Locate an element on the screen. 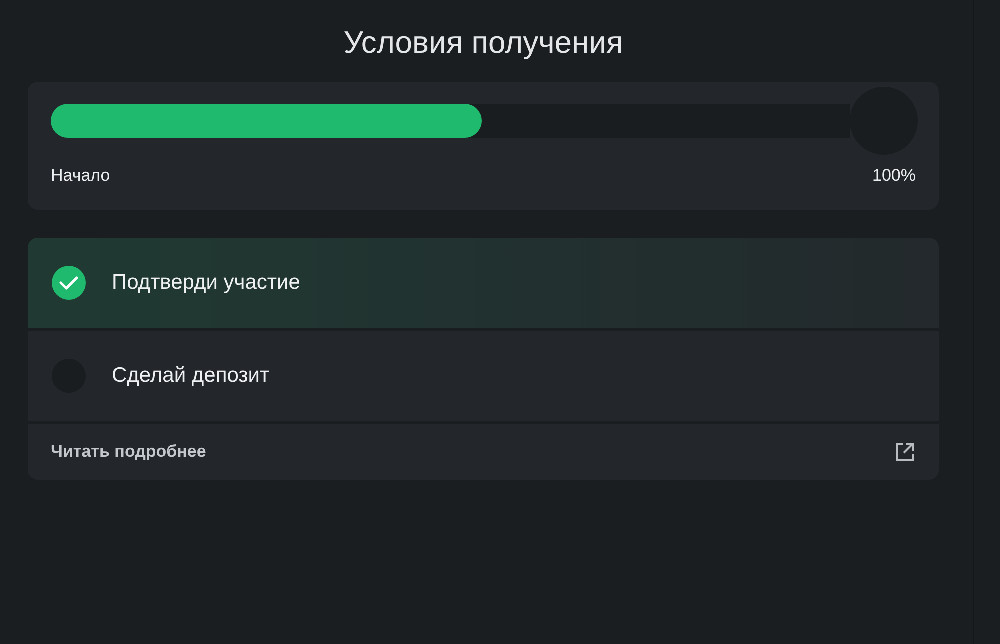 This screenshot has width=1000, height=644. end-label: 100% is located at coordinates (894, 176).